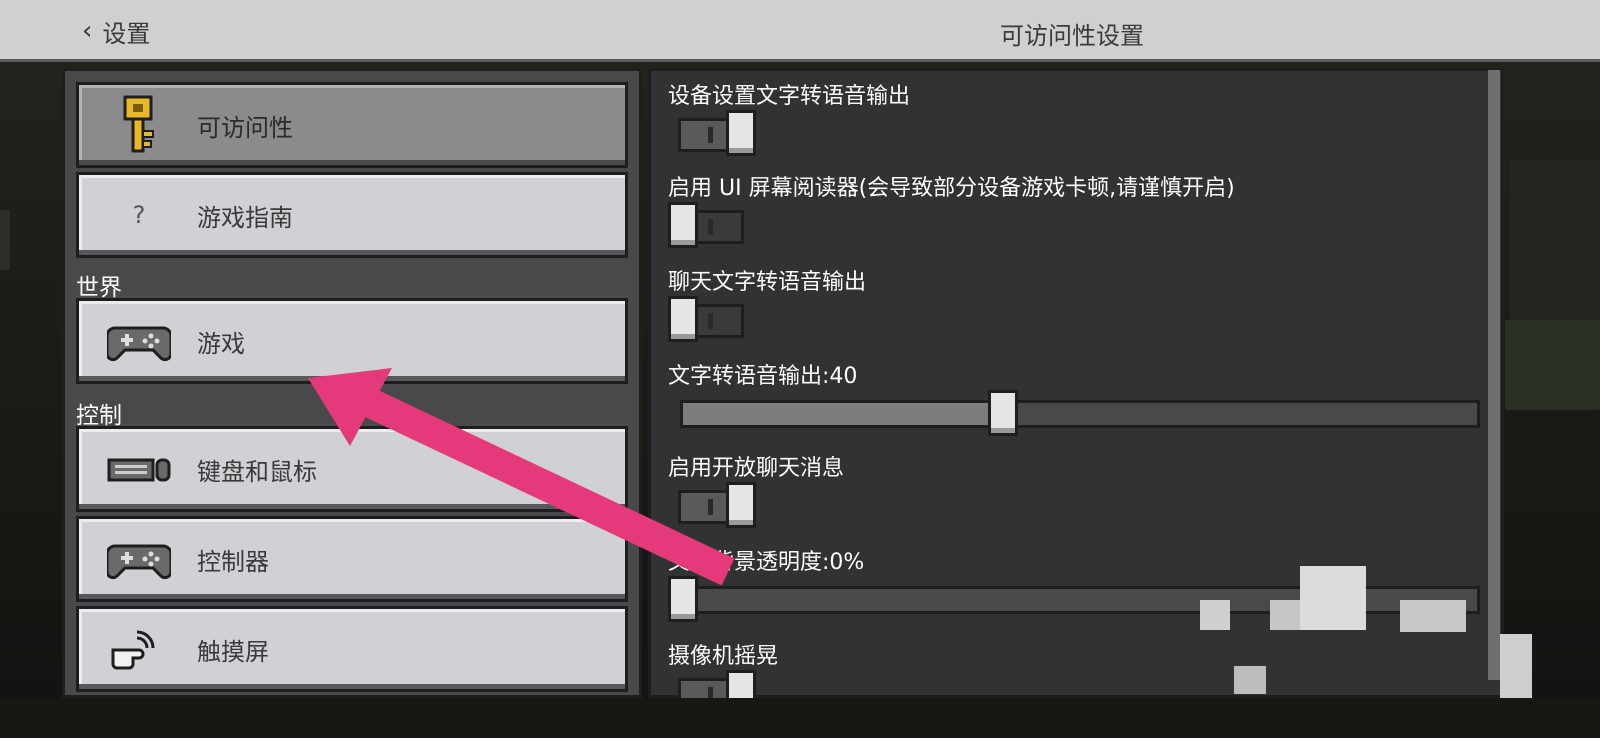 The image size is (1600, 738). I want to click on sidebar-item-label: 触摸屏, so click(233, 651).